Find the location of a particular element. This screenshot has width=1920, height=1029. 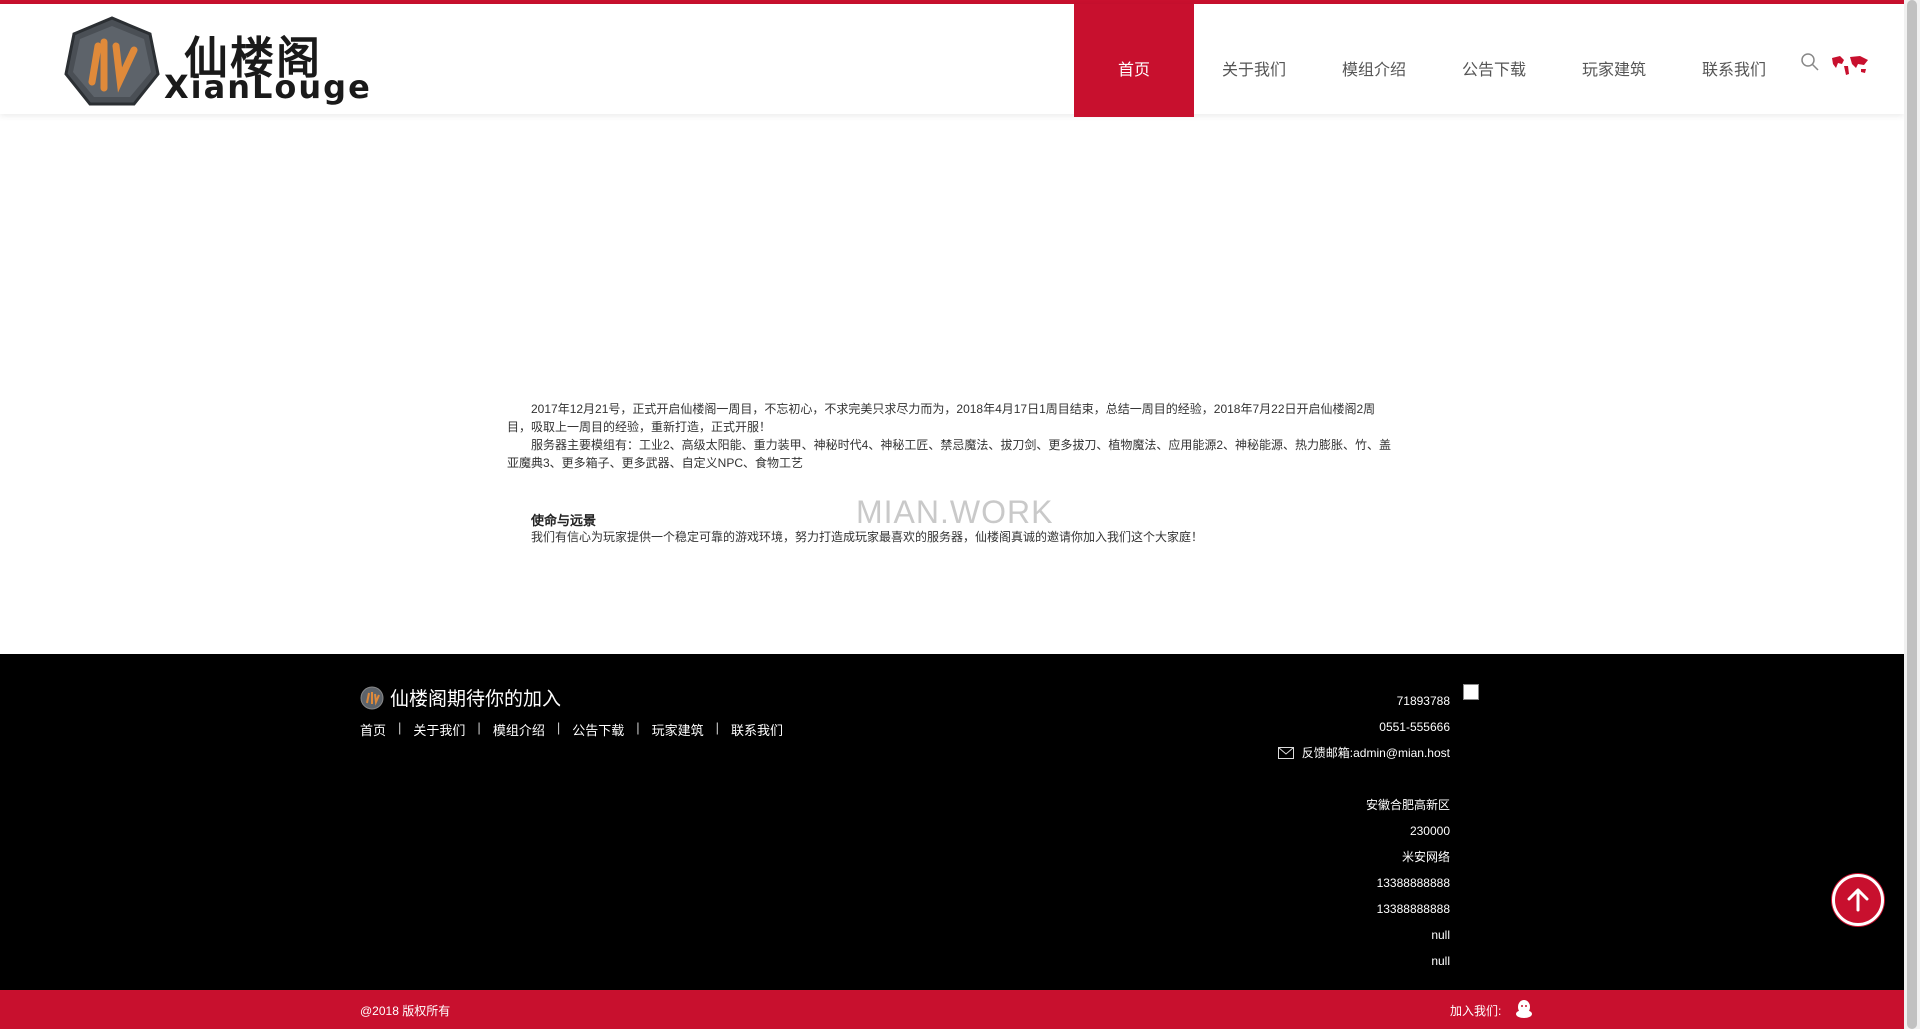

footer-brand: 仙楼阁期待你的加入 is located at coordinates (460, 697).